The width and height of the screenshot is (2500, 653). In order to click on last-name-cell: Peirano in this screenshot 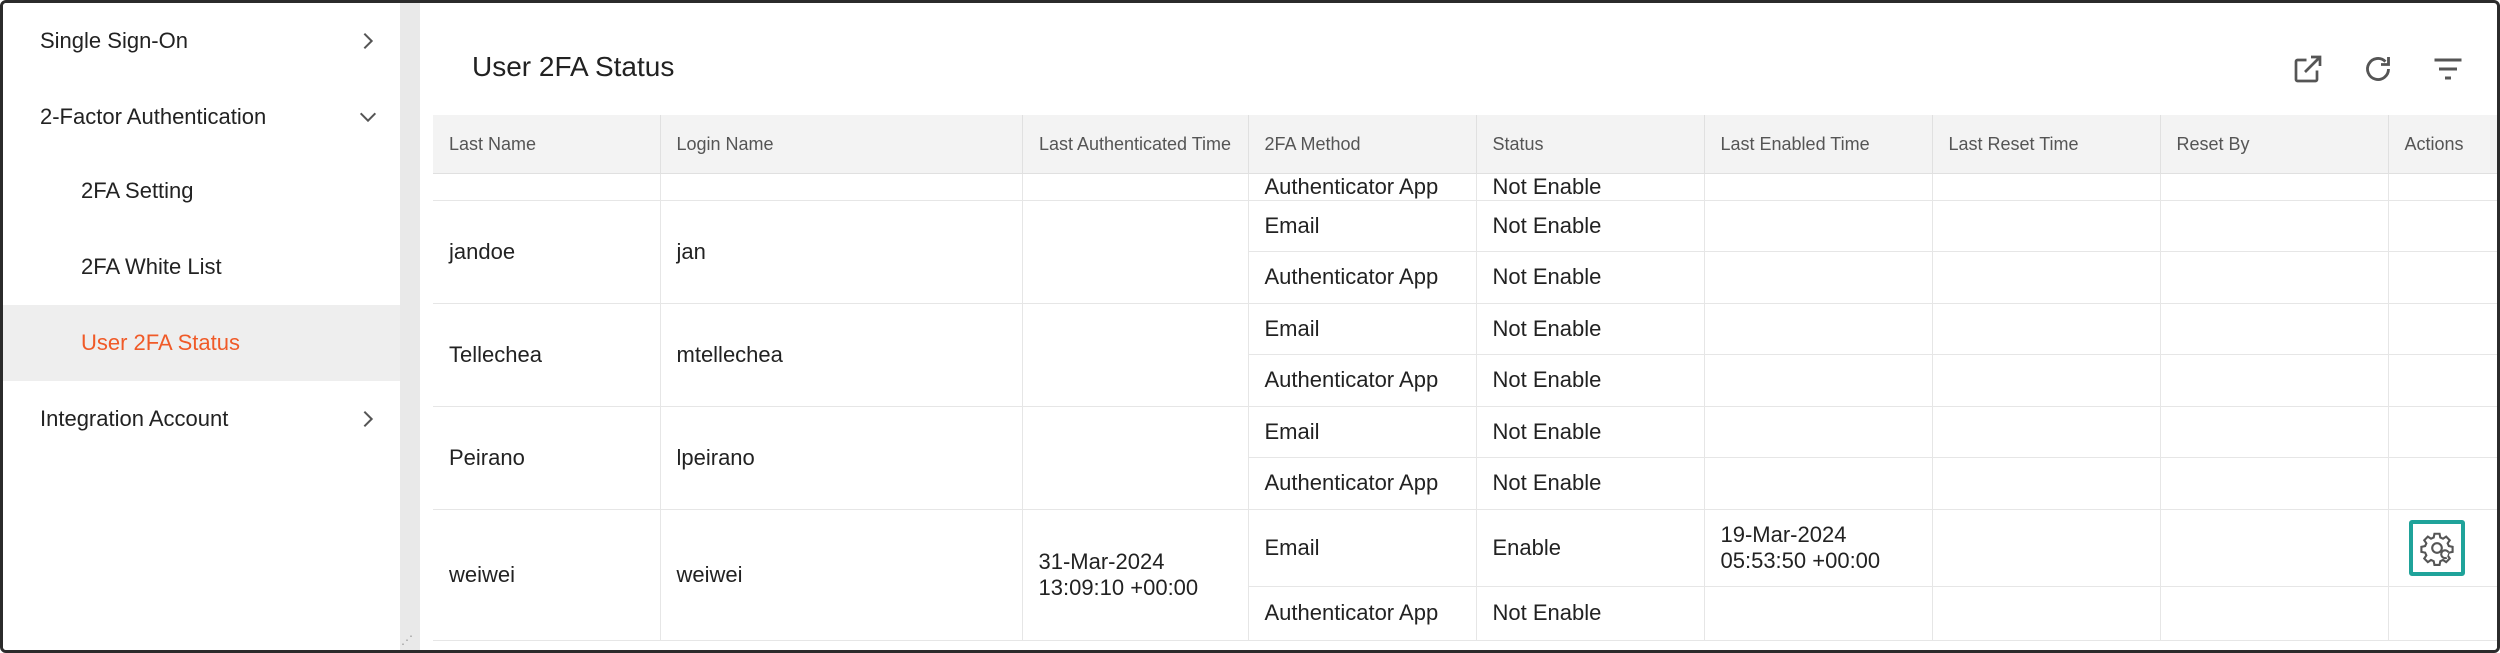, I will do `click(547, 458)`.